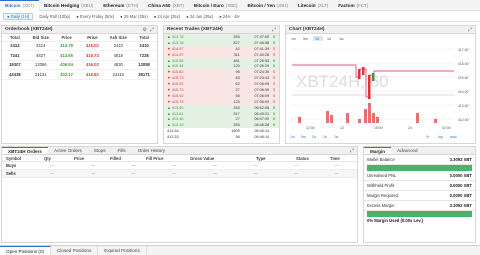 The width and height of the screenshot is (480, 255). I want to click on instrument-symbol: (XBT), so click(28, 5).